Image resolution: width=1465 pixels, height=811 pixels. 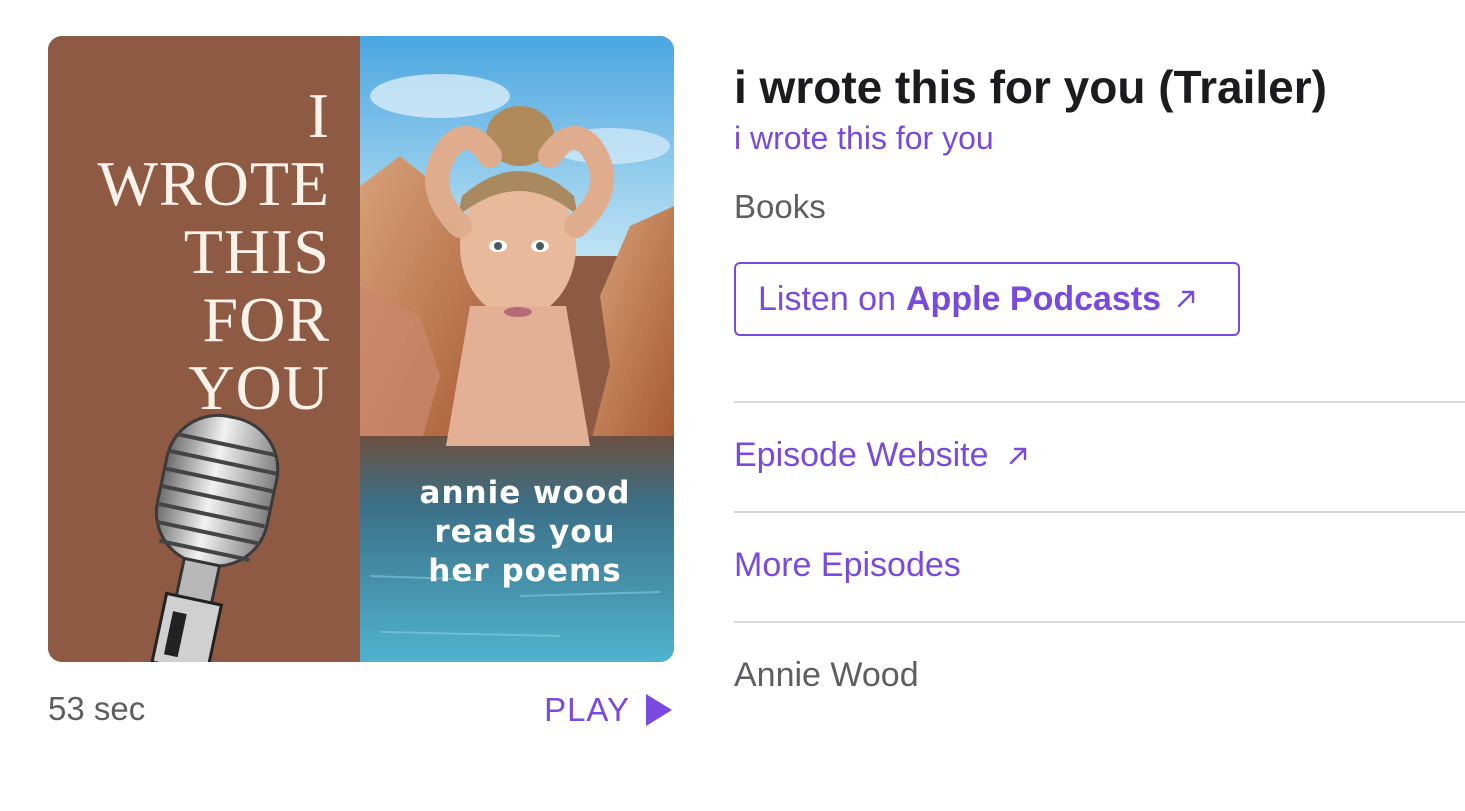 I want to click on category-label: Books, so click(x=780, y=206).